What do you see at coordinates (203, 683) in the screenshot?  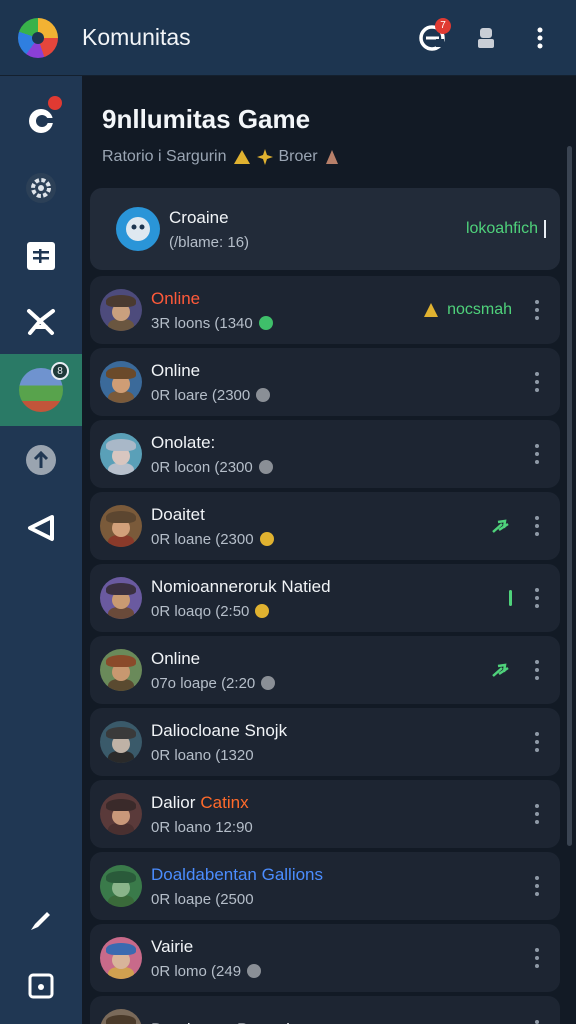 I see `member-status-text: 07o loape (2:20` at bounding box center [203, 683].